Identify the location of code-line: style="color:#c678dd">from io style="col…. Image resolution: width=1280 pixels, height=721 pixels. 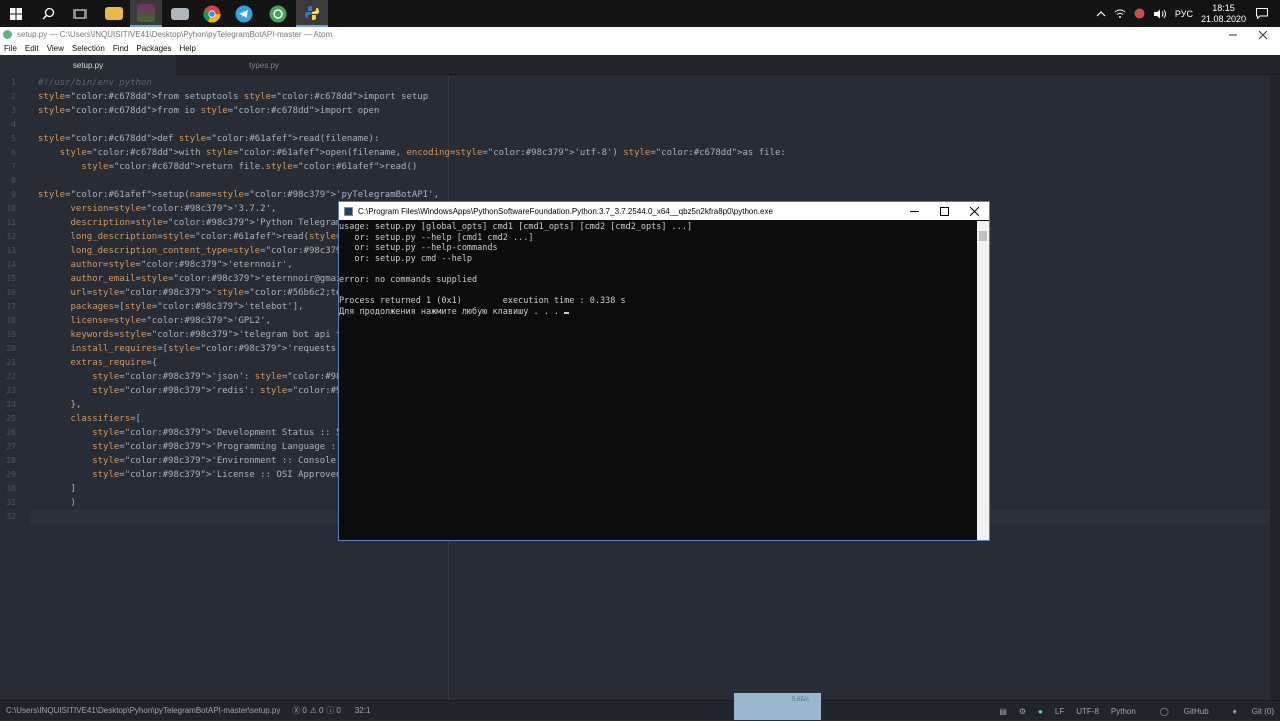
(412, 111).